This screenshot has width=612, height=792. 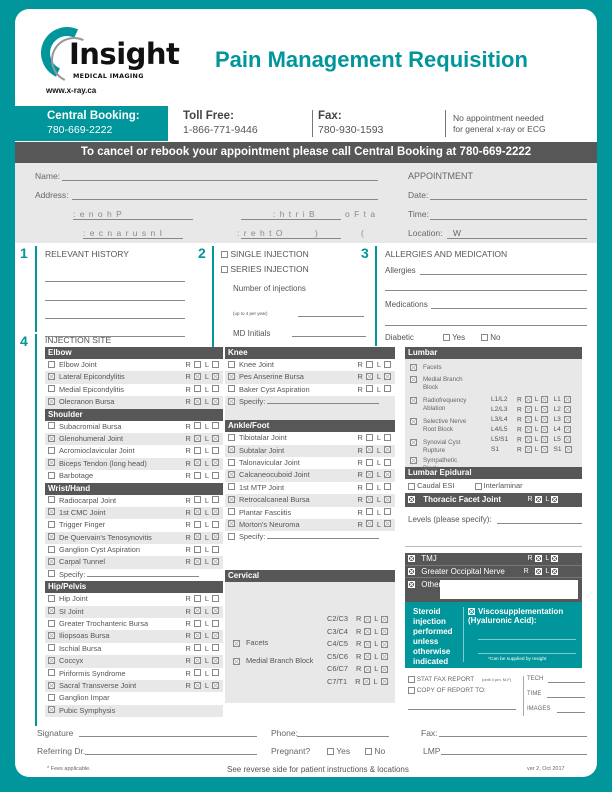 What do you see at coordinates (134, 674) in the screenshot?
I see `injection-site-row: Piriformis Syndrome R L` at bounding box center [134, 674].